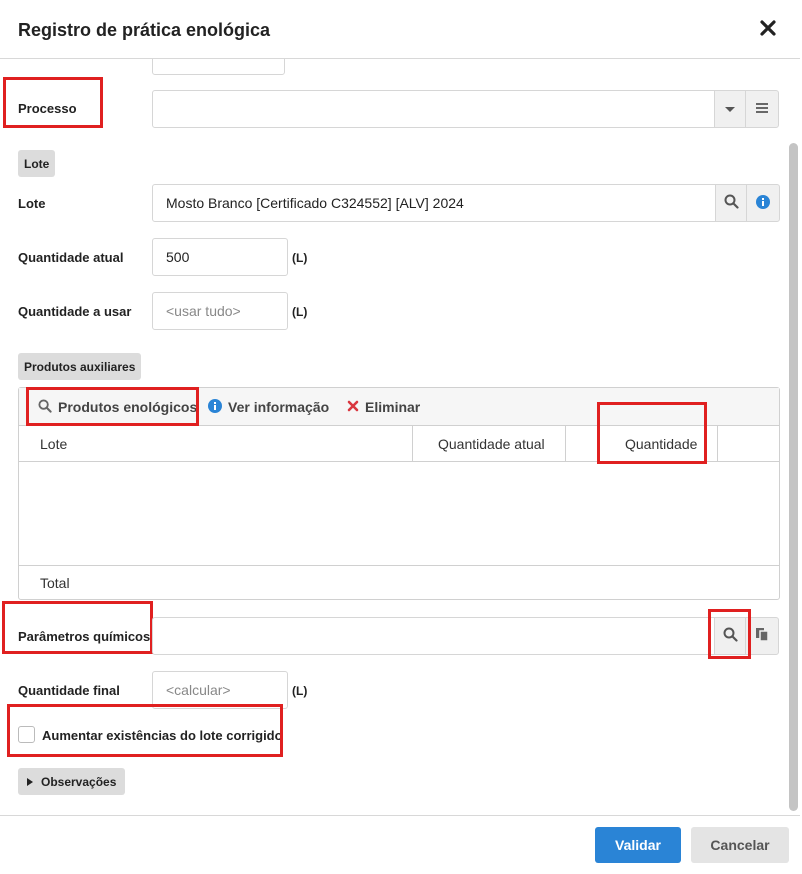 This screenshot has width=802, height=874. I want to click on lote-section-tag: Lote, so click(37, 163).